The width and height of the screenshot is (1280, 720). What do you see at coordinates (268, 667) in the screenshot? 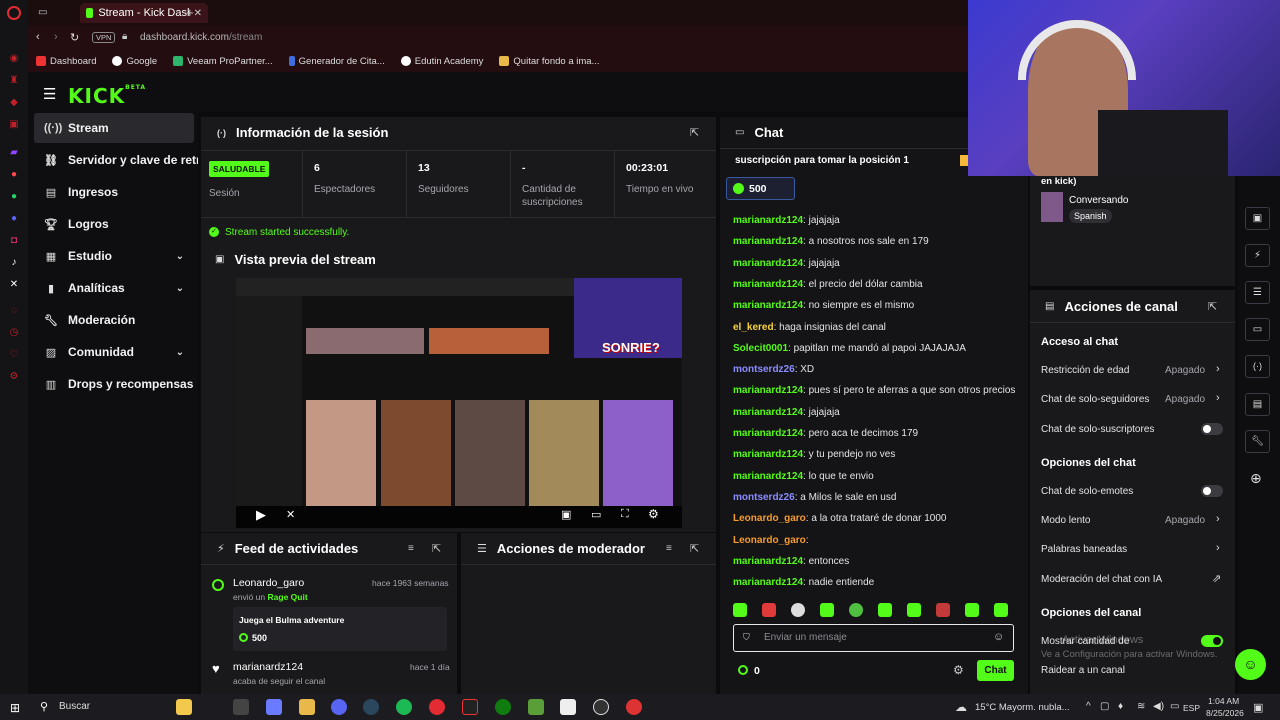
I see `activity-user: marianardz124` at bounding box center [268, 667].